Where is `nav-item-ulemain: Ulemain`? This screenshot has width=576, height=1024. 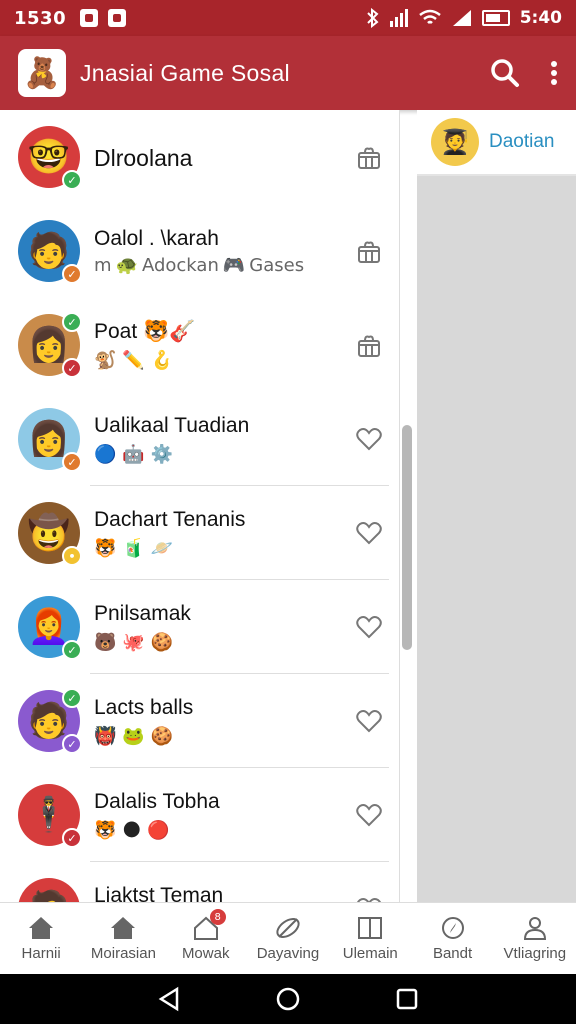 nav-item-ulemain: Ulemain is located at coordinates (370, 938).